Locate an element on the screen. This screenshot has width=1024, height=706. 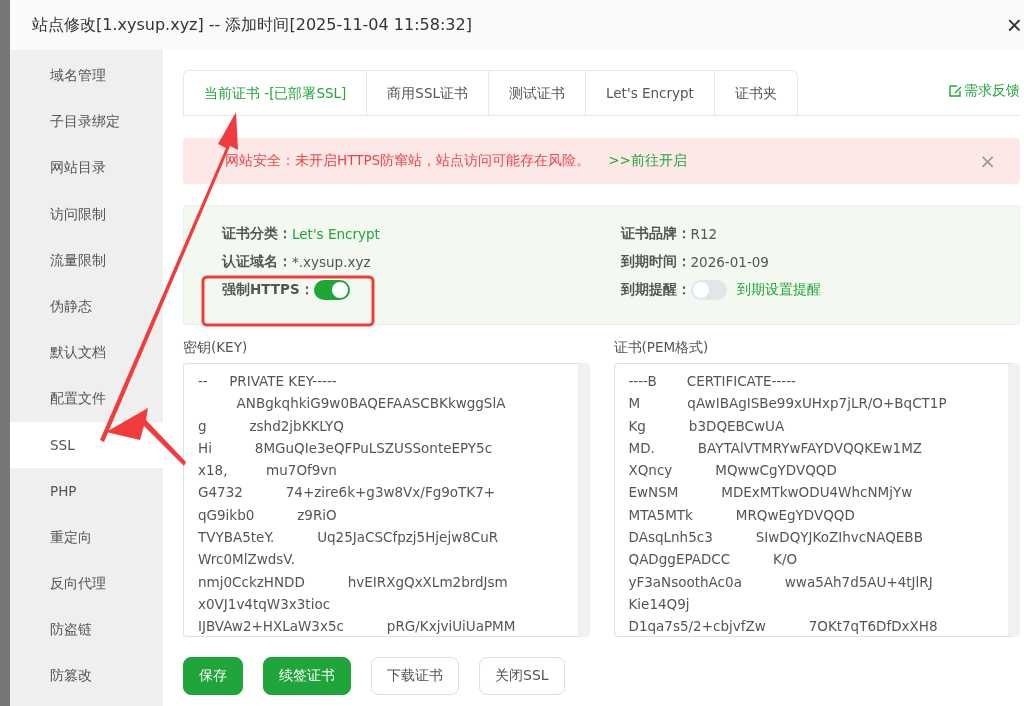
window-title: 站点修改[1.xysup.xyz] -- 添加时间[2025-11-04 11:58:32] is located at coordinates (252, 25).